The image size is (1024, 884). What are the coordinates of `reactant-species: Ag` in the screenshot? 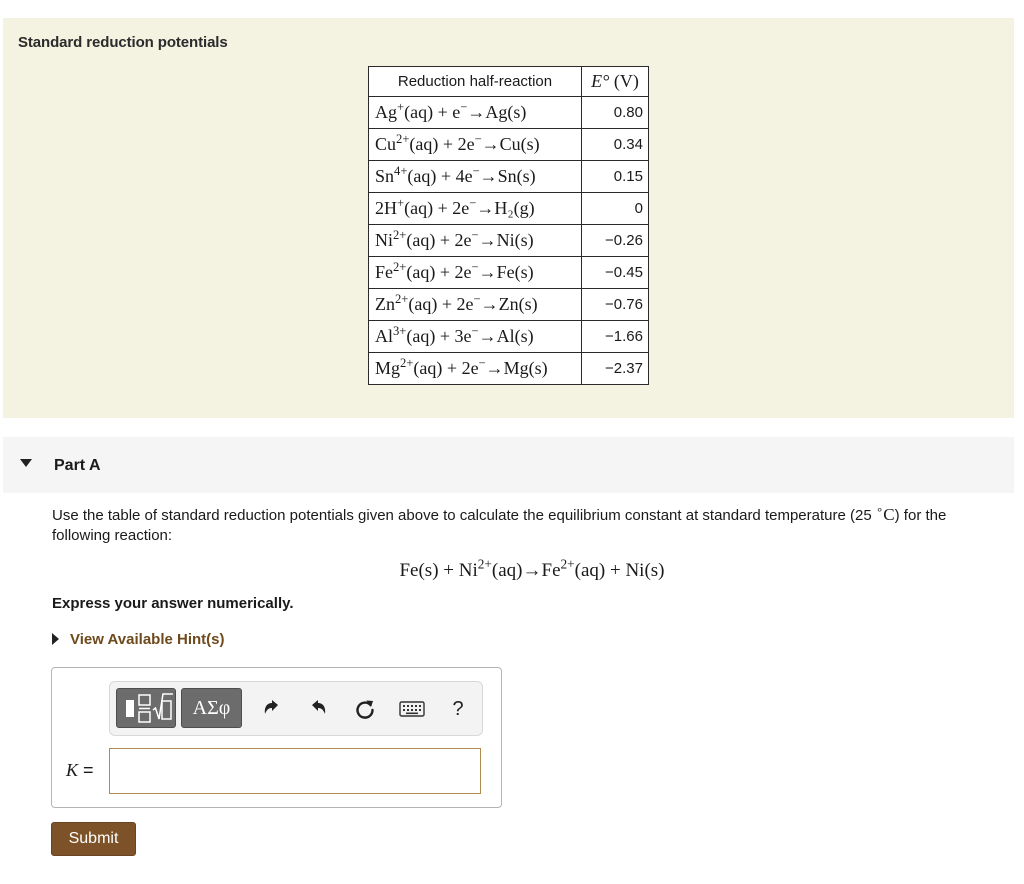 It's located at (386, 112).